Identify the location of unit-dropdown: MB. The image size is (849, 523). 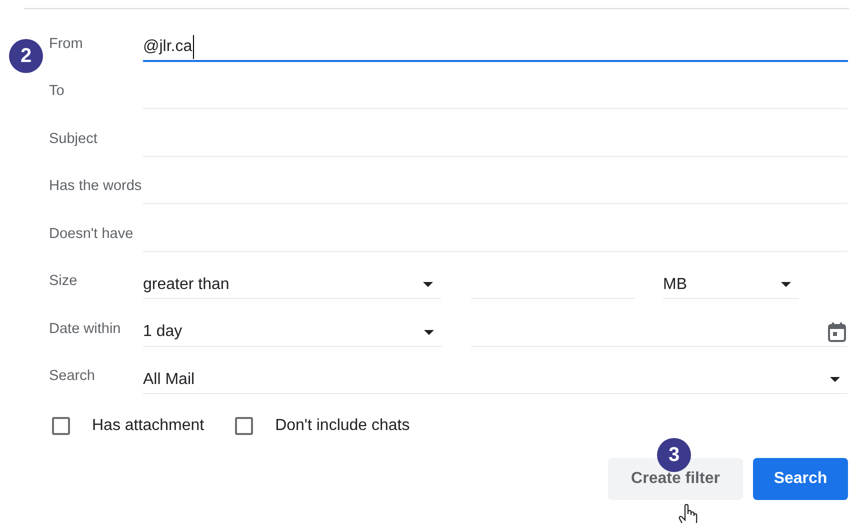
(731, 285).